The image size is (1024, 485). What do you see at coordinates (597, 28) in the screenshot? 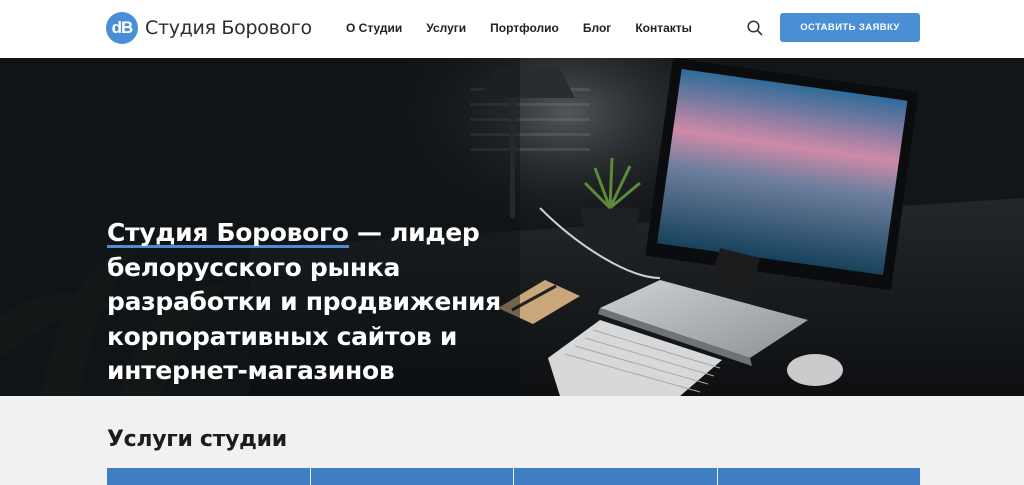
I see `nav-item-blog: Блог` at bounding box center [597, 28].